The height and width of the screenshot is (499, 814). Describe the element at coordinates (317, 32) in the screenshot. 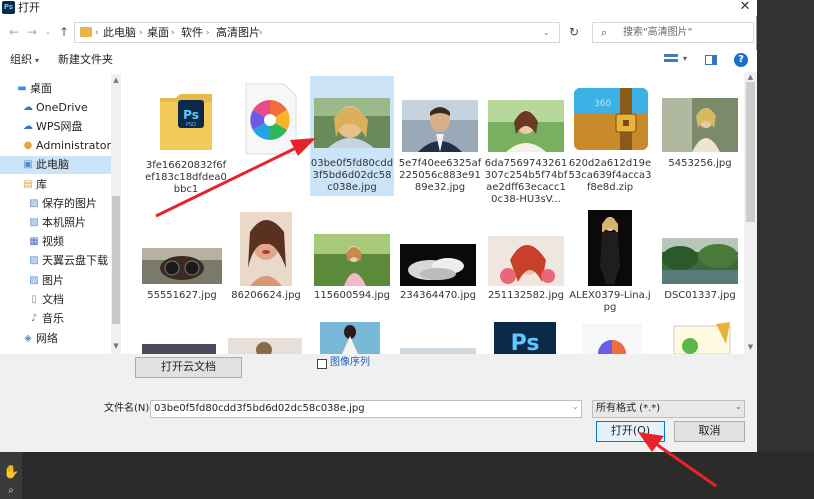

I see `address-bar: › 此电脑 › 桌面 › 软件 › 高清图片 › ⌄` at that location.